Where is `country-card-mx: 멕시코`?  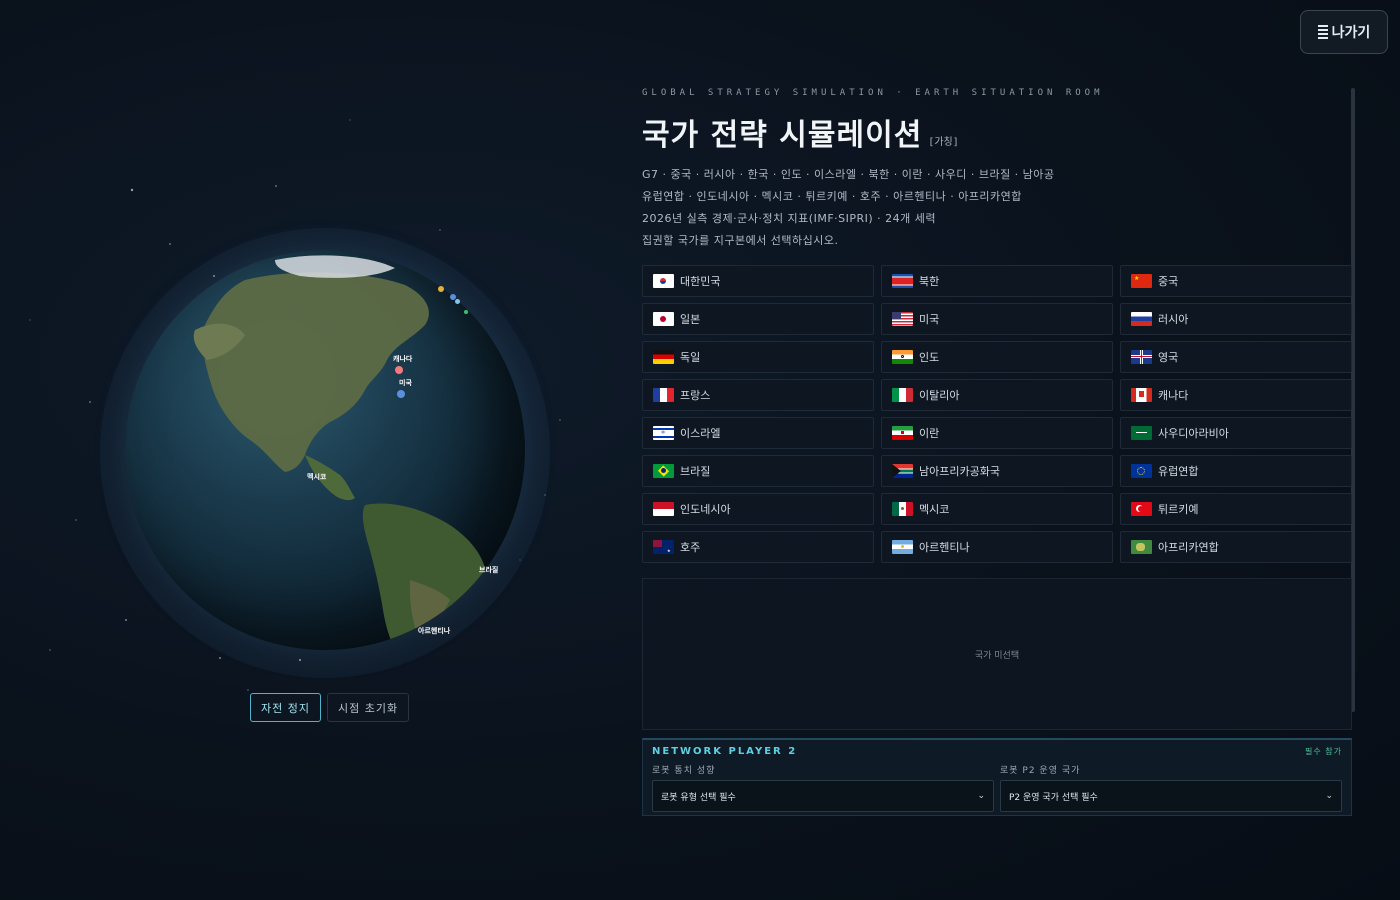
country-card-mx: 멕시코 is located at coordinates (997, 509).